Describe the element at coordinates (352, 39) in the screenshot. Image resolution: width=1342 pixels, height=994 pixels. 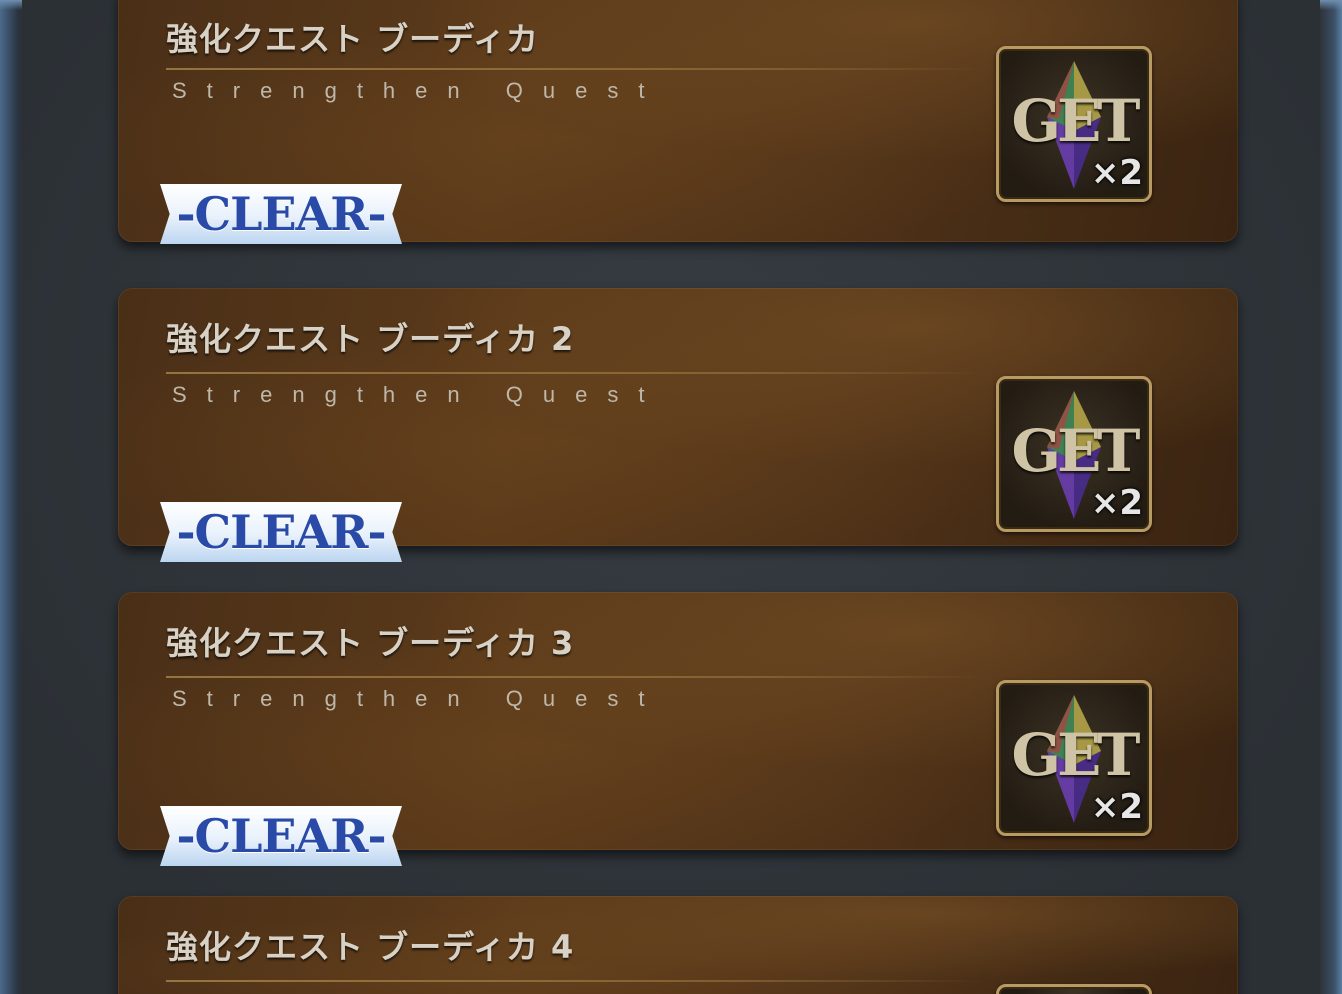
I see `quest-title: 強化クエスト ブーディカ` at that location.